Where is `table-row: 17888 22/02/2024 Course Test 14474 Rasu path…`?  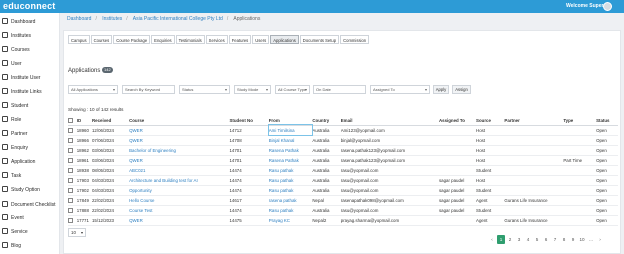
table-row: 17888 22/02/2024 Course Test 14474 Rasu path… is located at coordinates (343, 210).